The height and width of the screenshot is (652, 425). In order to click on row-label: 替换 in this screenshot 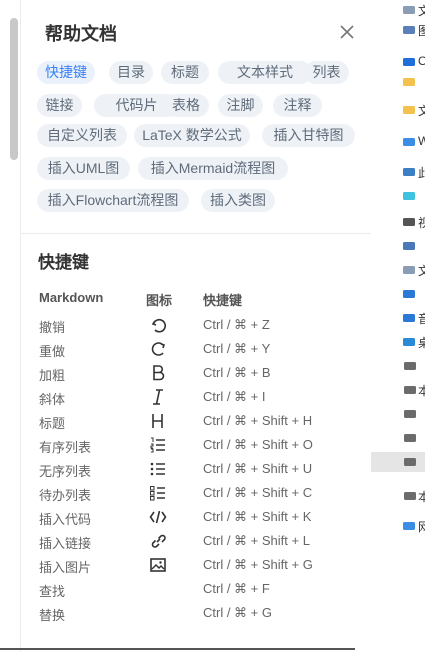, I will do `click(52, 615)`.